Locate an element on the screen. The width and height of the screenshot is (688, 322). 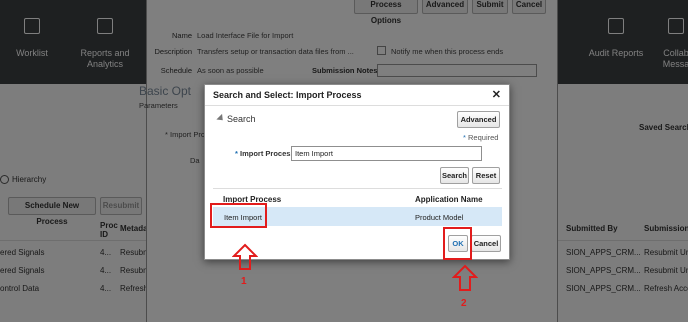
annotation-number-2: 2 is located at coordinates (464, 303).